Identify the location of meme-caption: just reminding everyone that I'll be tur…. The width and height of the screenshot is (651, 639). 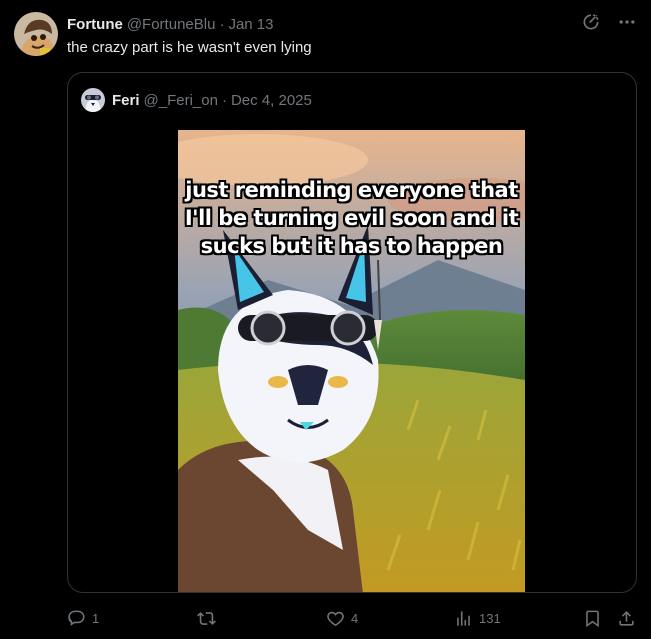
(351, 218).